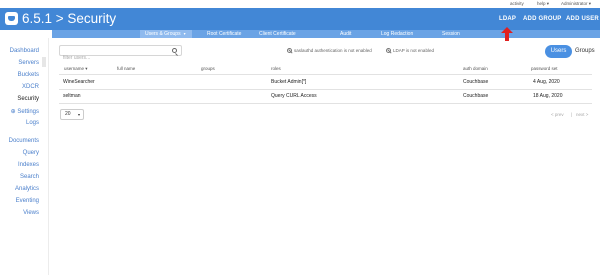  I want to click on column-header-roles: roles, so click(276, 68).